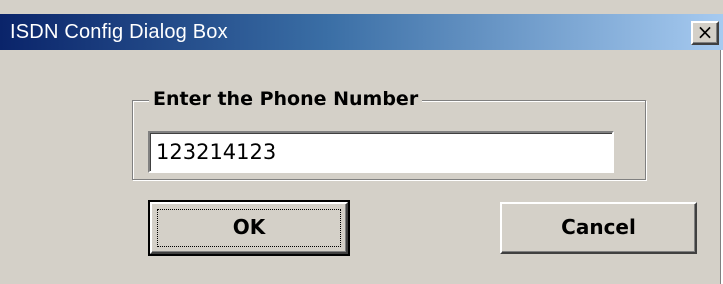 Image resolution: width=723 pixels, height=284 pixels. I want to click on cancel-button-label: Cancel, so click(598, 227).